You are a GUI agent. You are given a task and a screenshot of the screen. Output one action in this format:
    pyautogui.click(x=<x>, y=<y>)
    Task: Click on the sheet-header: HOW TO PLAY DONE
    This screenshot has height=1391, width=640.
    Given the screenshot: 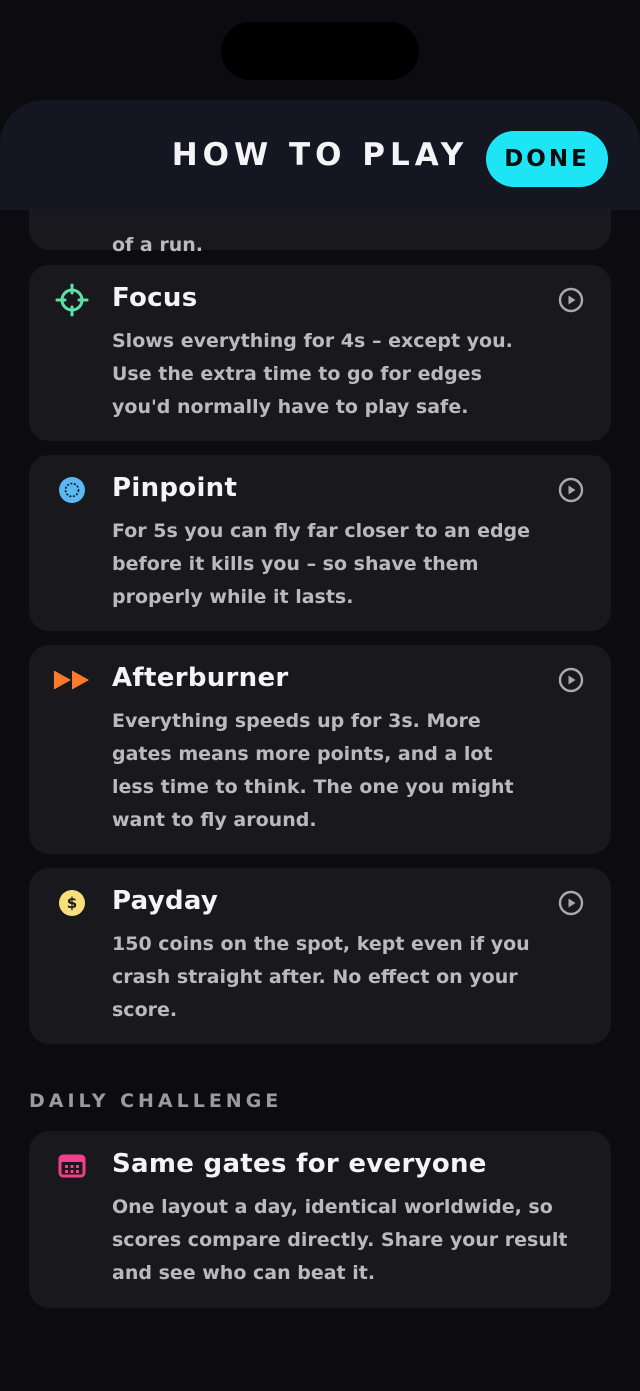 What is the action you would take?
    pyautogui.click(x=320, y=155)
    